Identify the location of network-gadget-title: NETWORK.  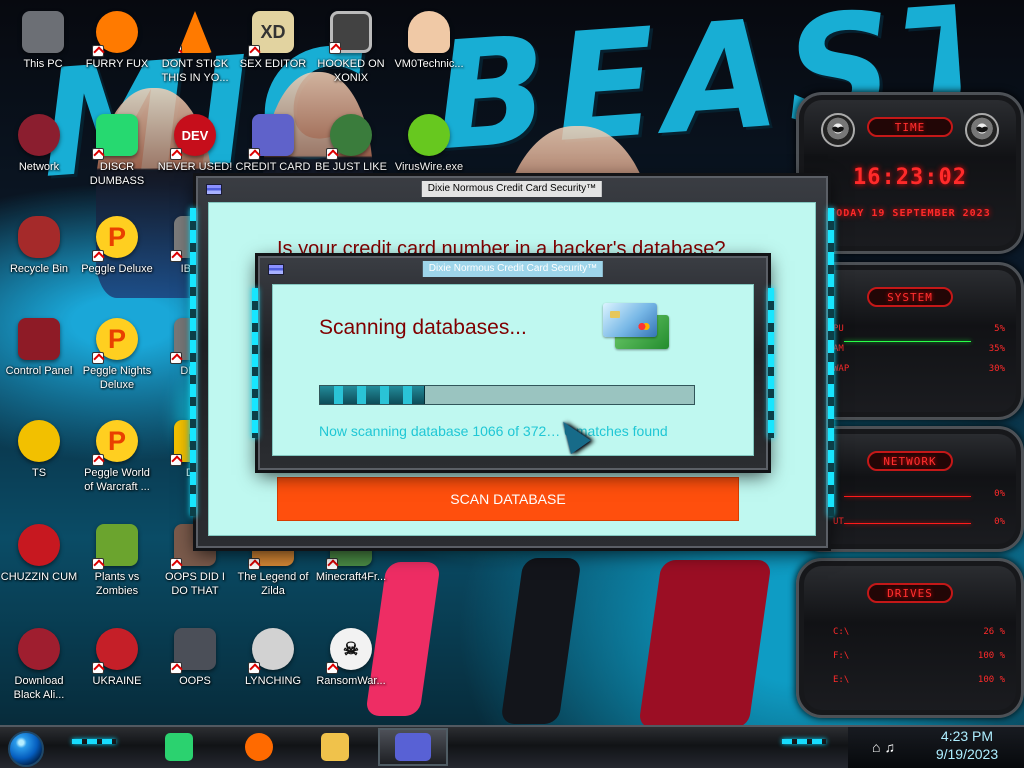
(910, 461).